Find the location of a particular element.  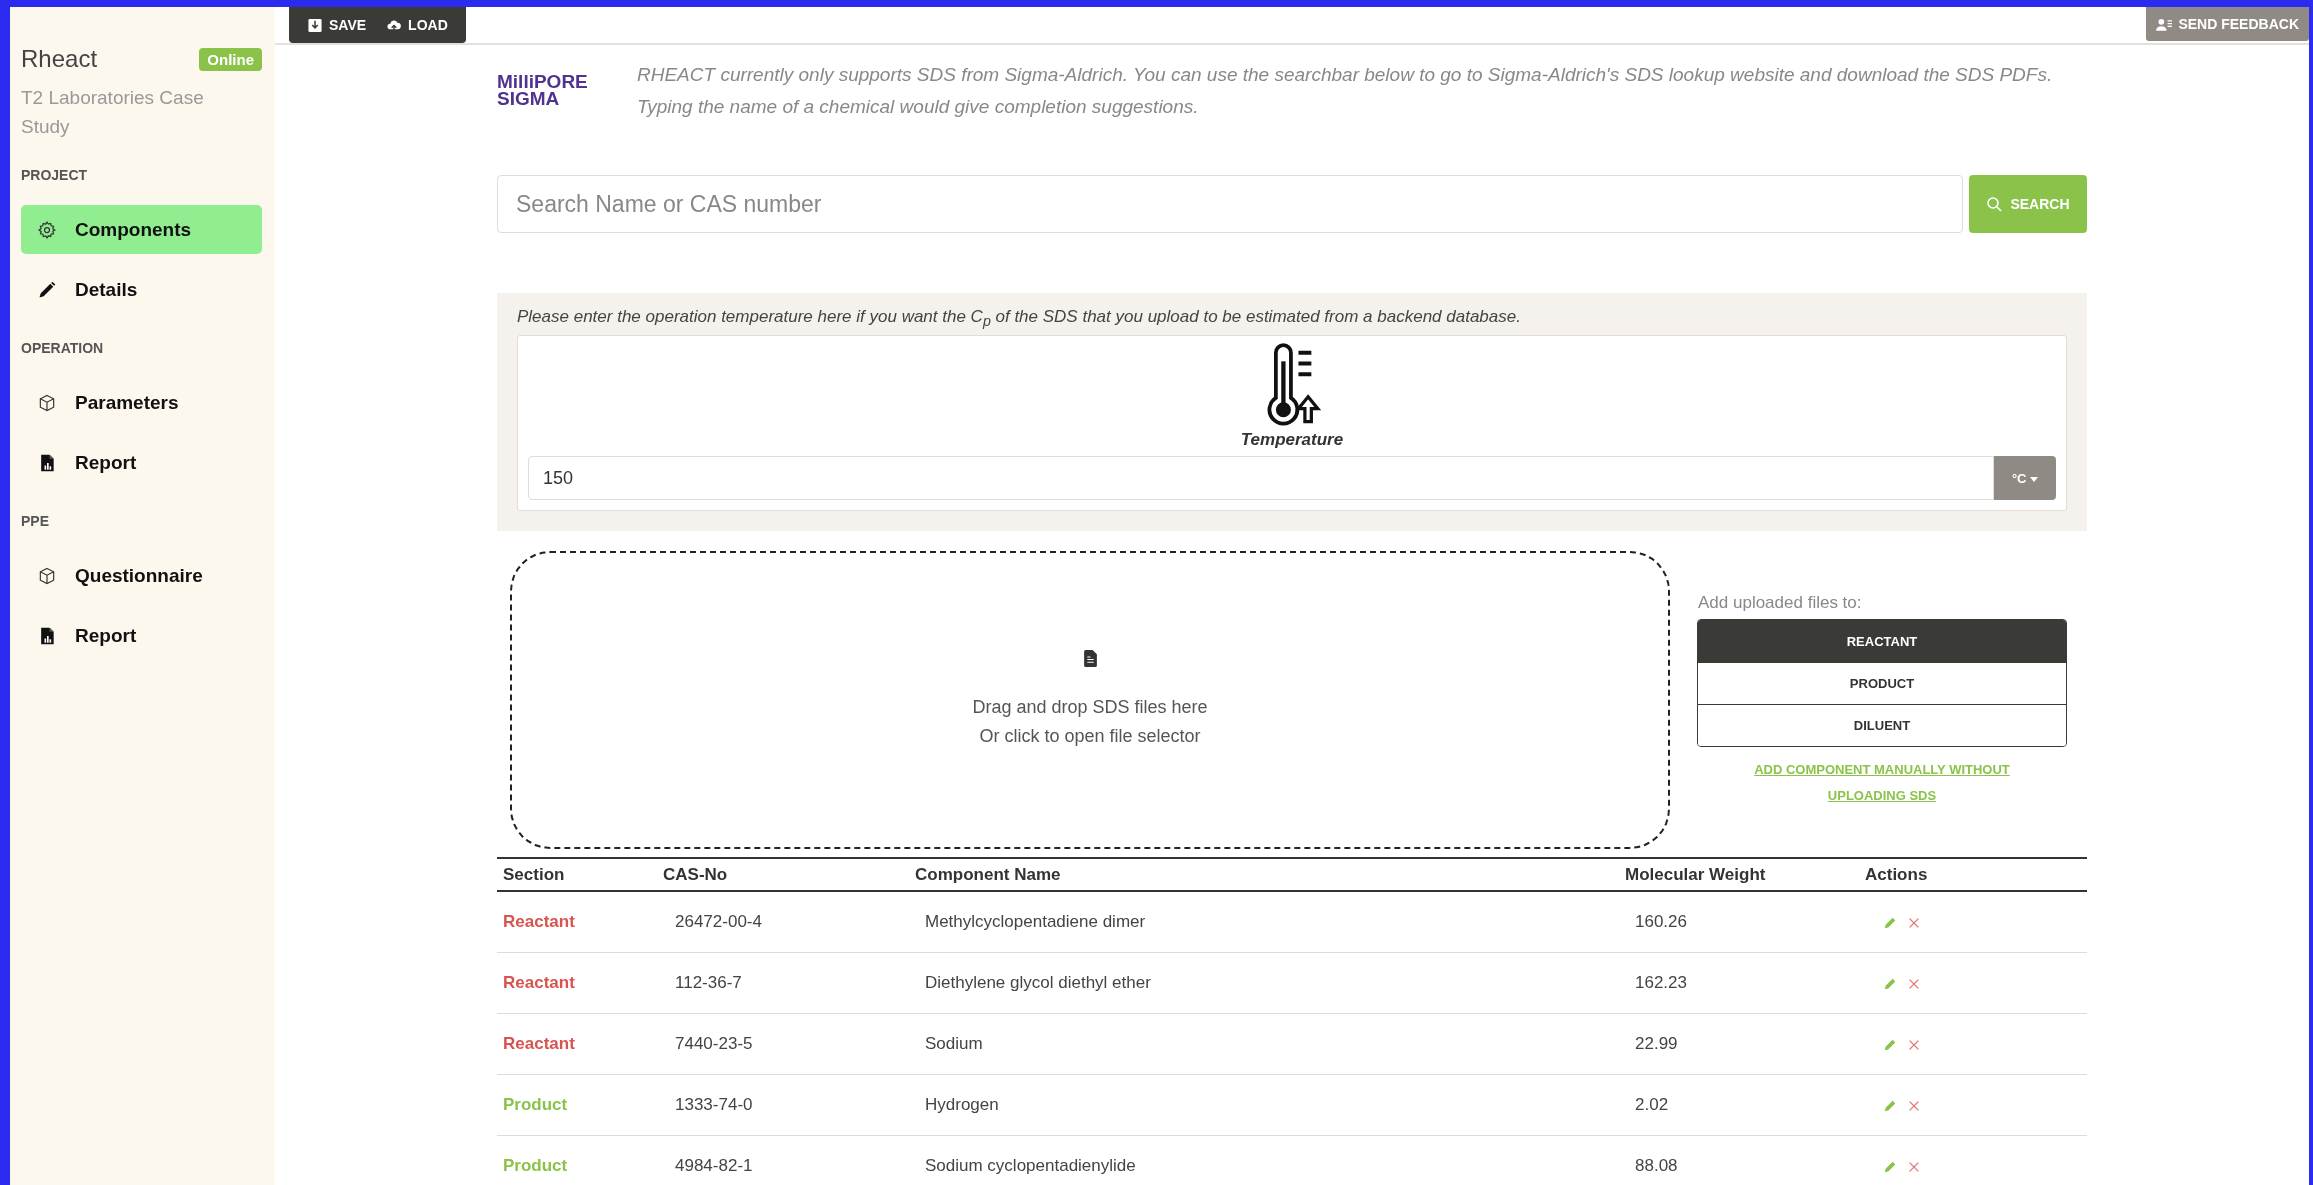

cas-cell: 4984-82-1 is located at coordinates (714, 1166).